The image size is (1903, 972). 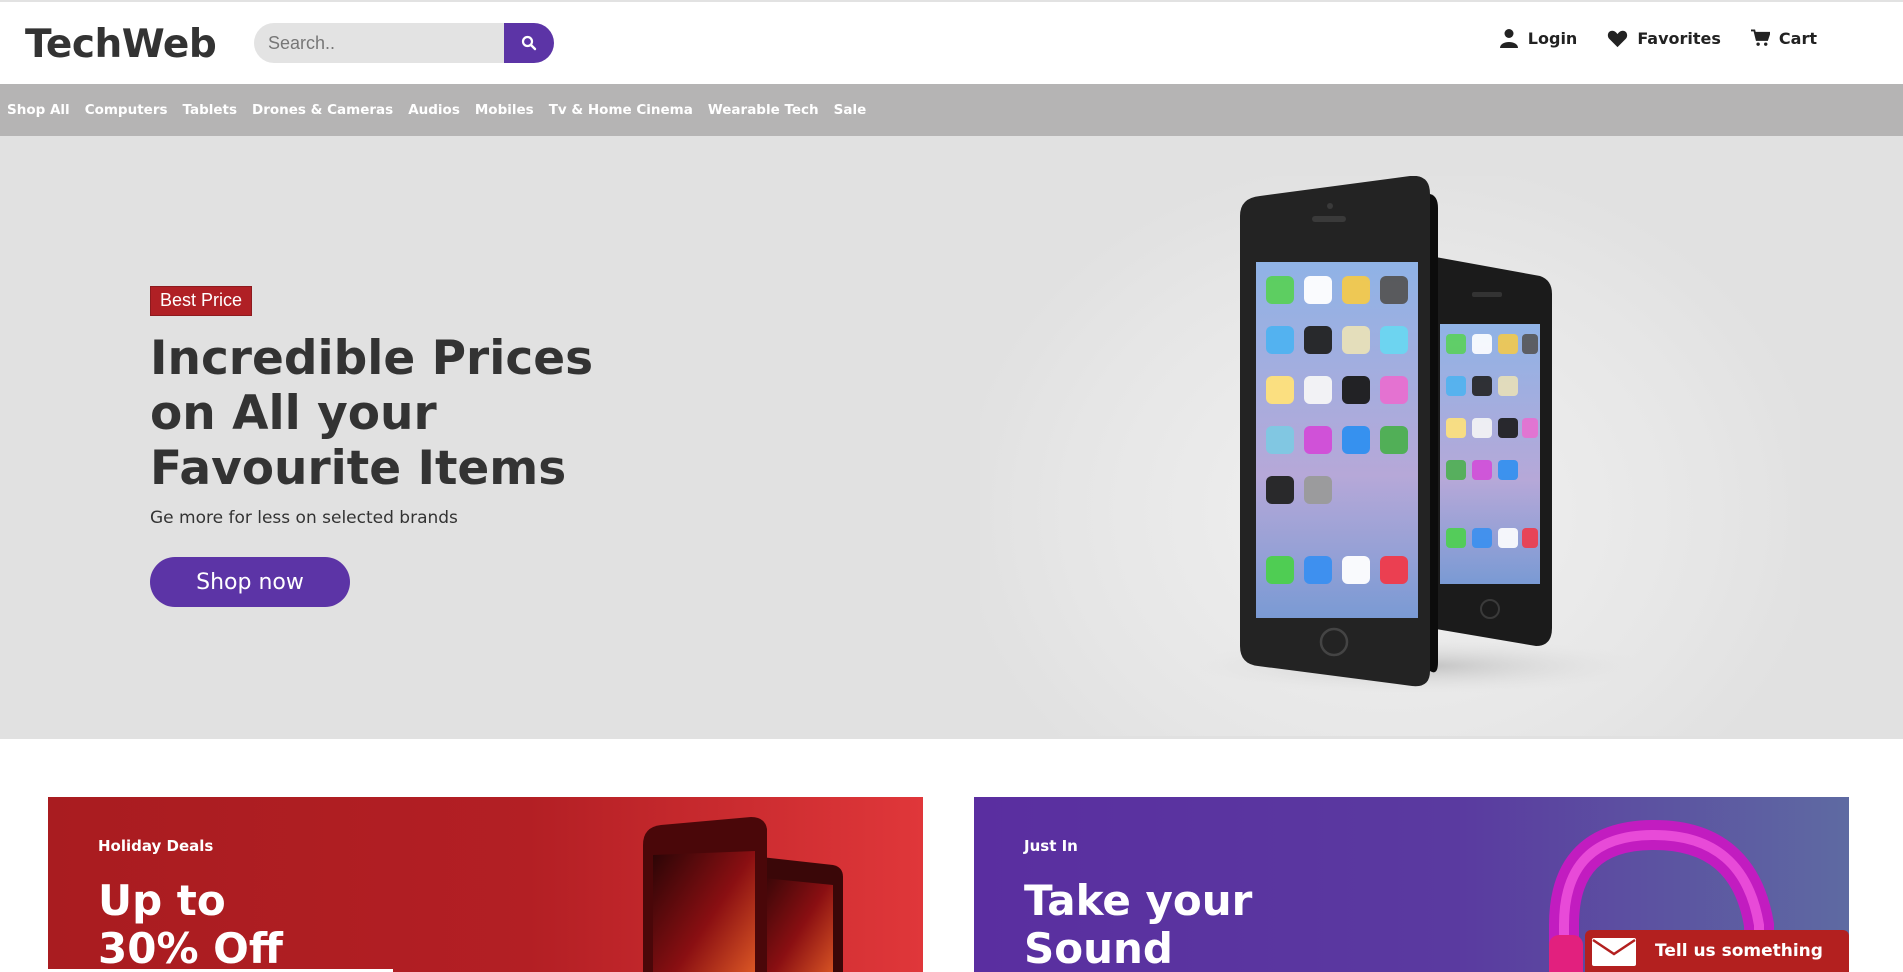 I want to click on search-button, so click(x=529, y=43).